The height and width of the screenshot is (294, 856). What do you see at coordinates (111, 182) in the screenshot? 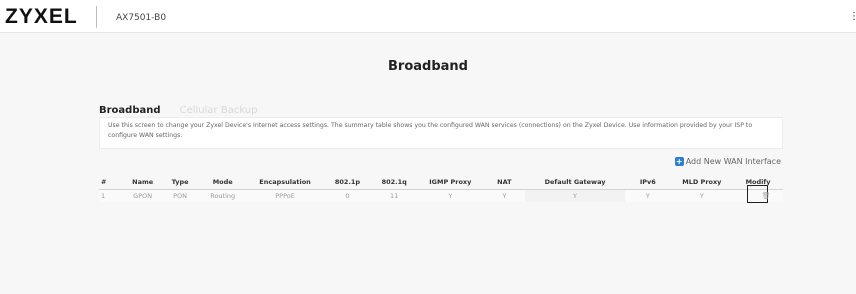
I see `col-index: #` at bounding box center [111, 182].